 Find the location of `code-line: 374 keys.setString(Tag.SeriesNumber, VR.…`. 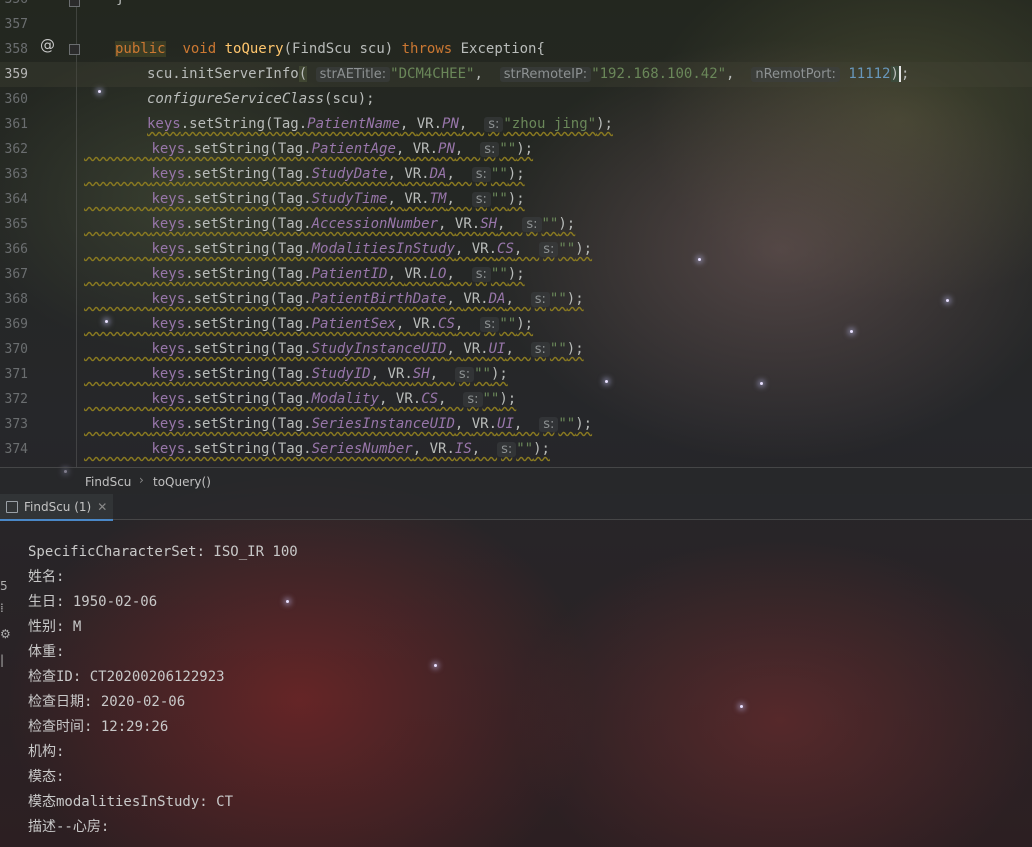

code-line: 374 keys.setString(Tag.SeriesNumber, VR.… is located at coordinates (516, 449).